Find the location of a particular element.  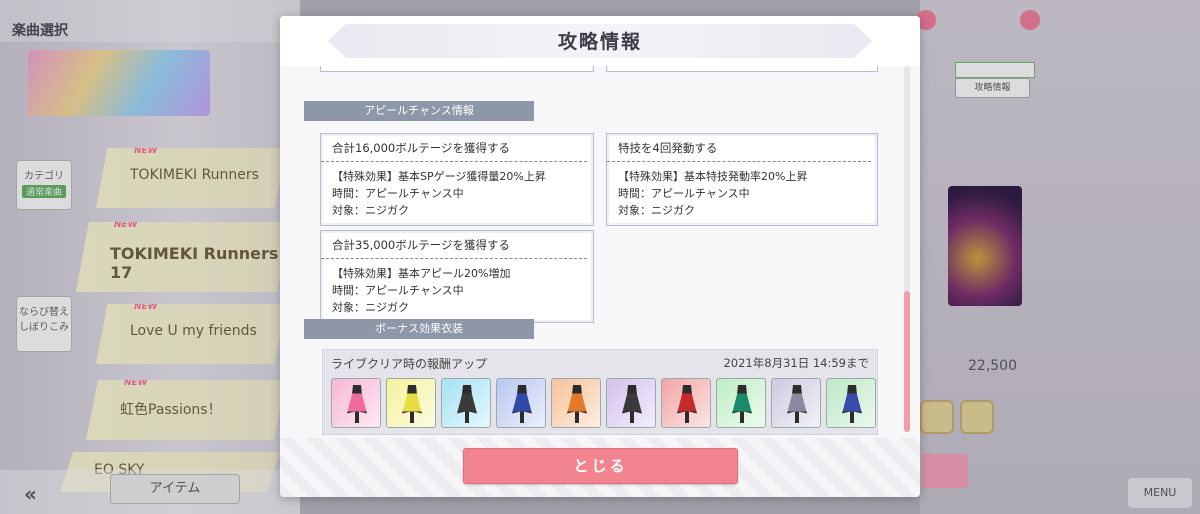

scrollbar-track is located at coordinates (907, 249).